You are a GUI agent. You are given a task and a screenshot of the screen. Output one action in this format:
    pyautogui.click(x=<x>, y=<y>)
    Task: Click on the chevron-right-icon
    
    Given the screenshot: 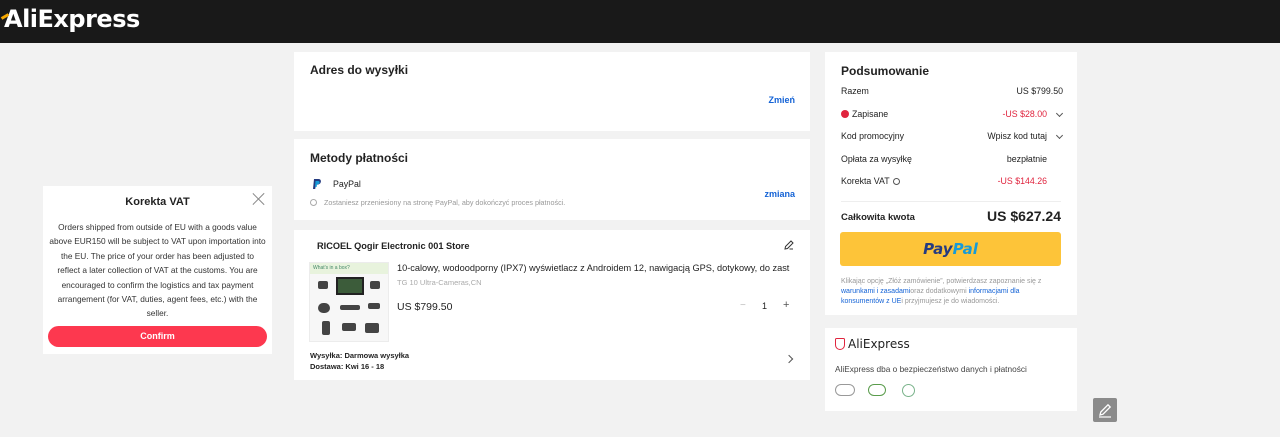 What is the action you would take?
    pyautogui.click(x=789, y=359)
    